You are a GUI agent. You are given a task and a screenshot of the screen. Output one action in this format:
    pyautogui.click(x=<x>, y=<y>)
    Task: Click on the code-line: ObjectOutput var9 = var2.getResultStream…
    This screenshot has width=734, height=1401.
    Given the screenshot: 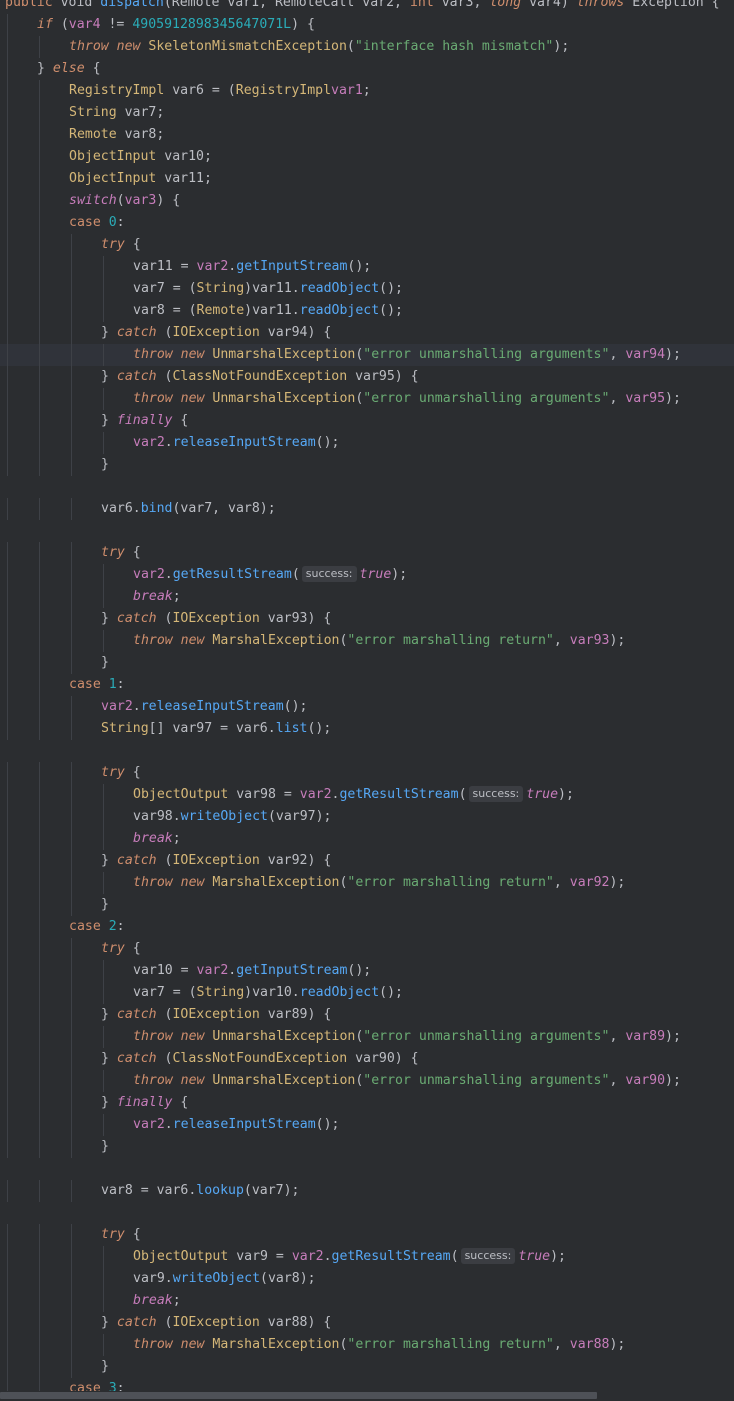 What is the action you would take?
    pyautogui.click(x=367, y=1257)
    